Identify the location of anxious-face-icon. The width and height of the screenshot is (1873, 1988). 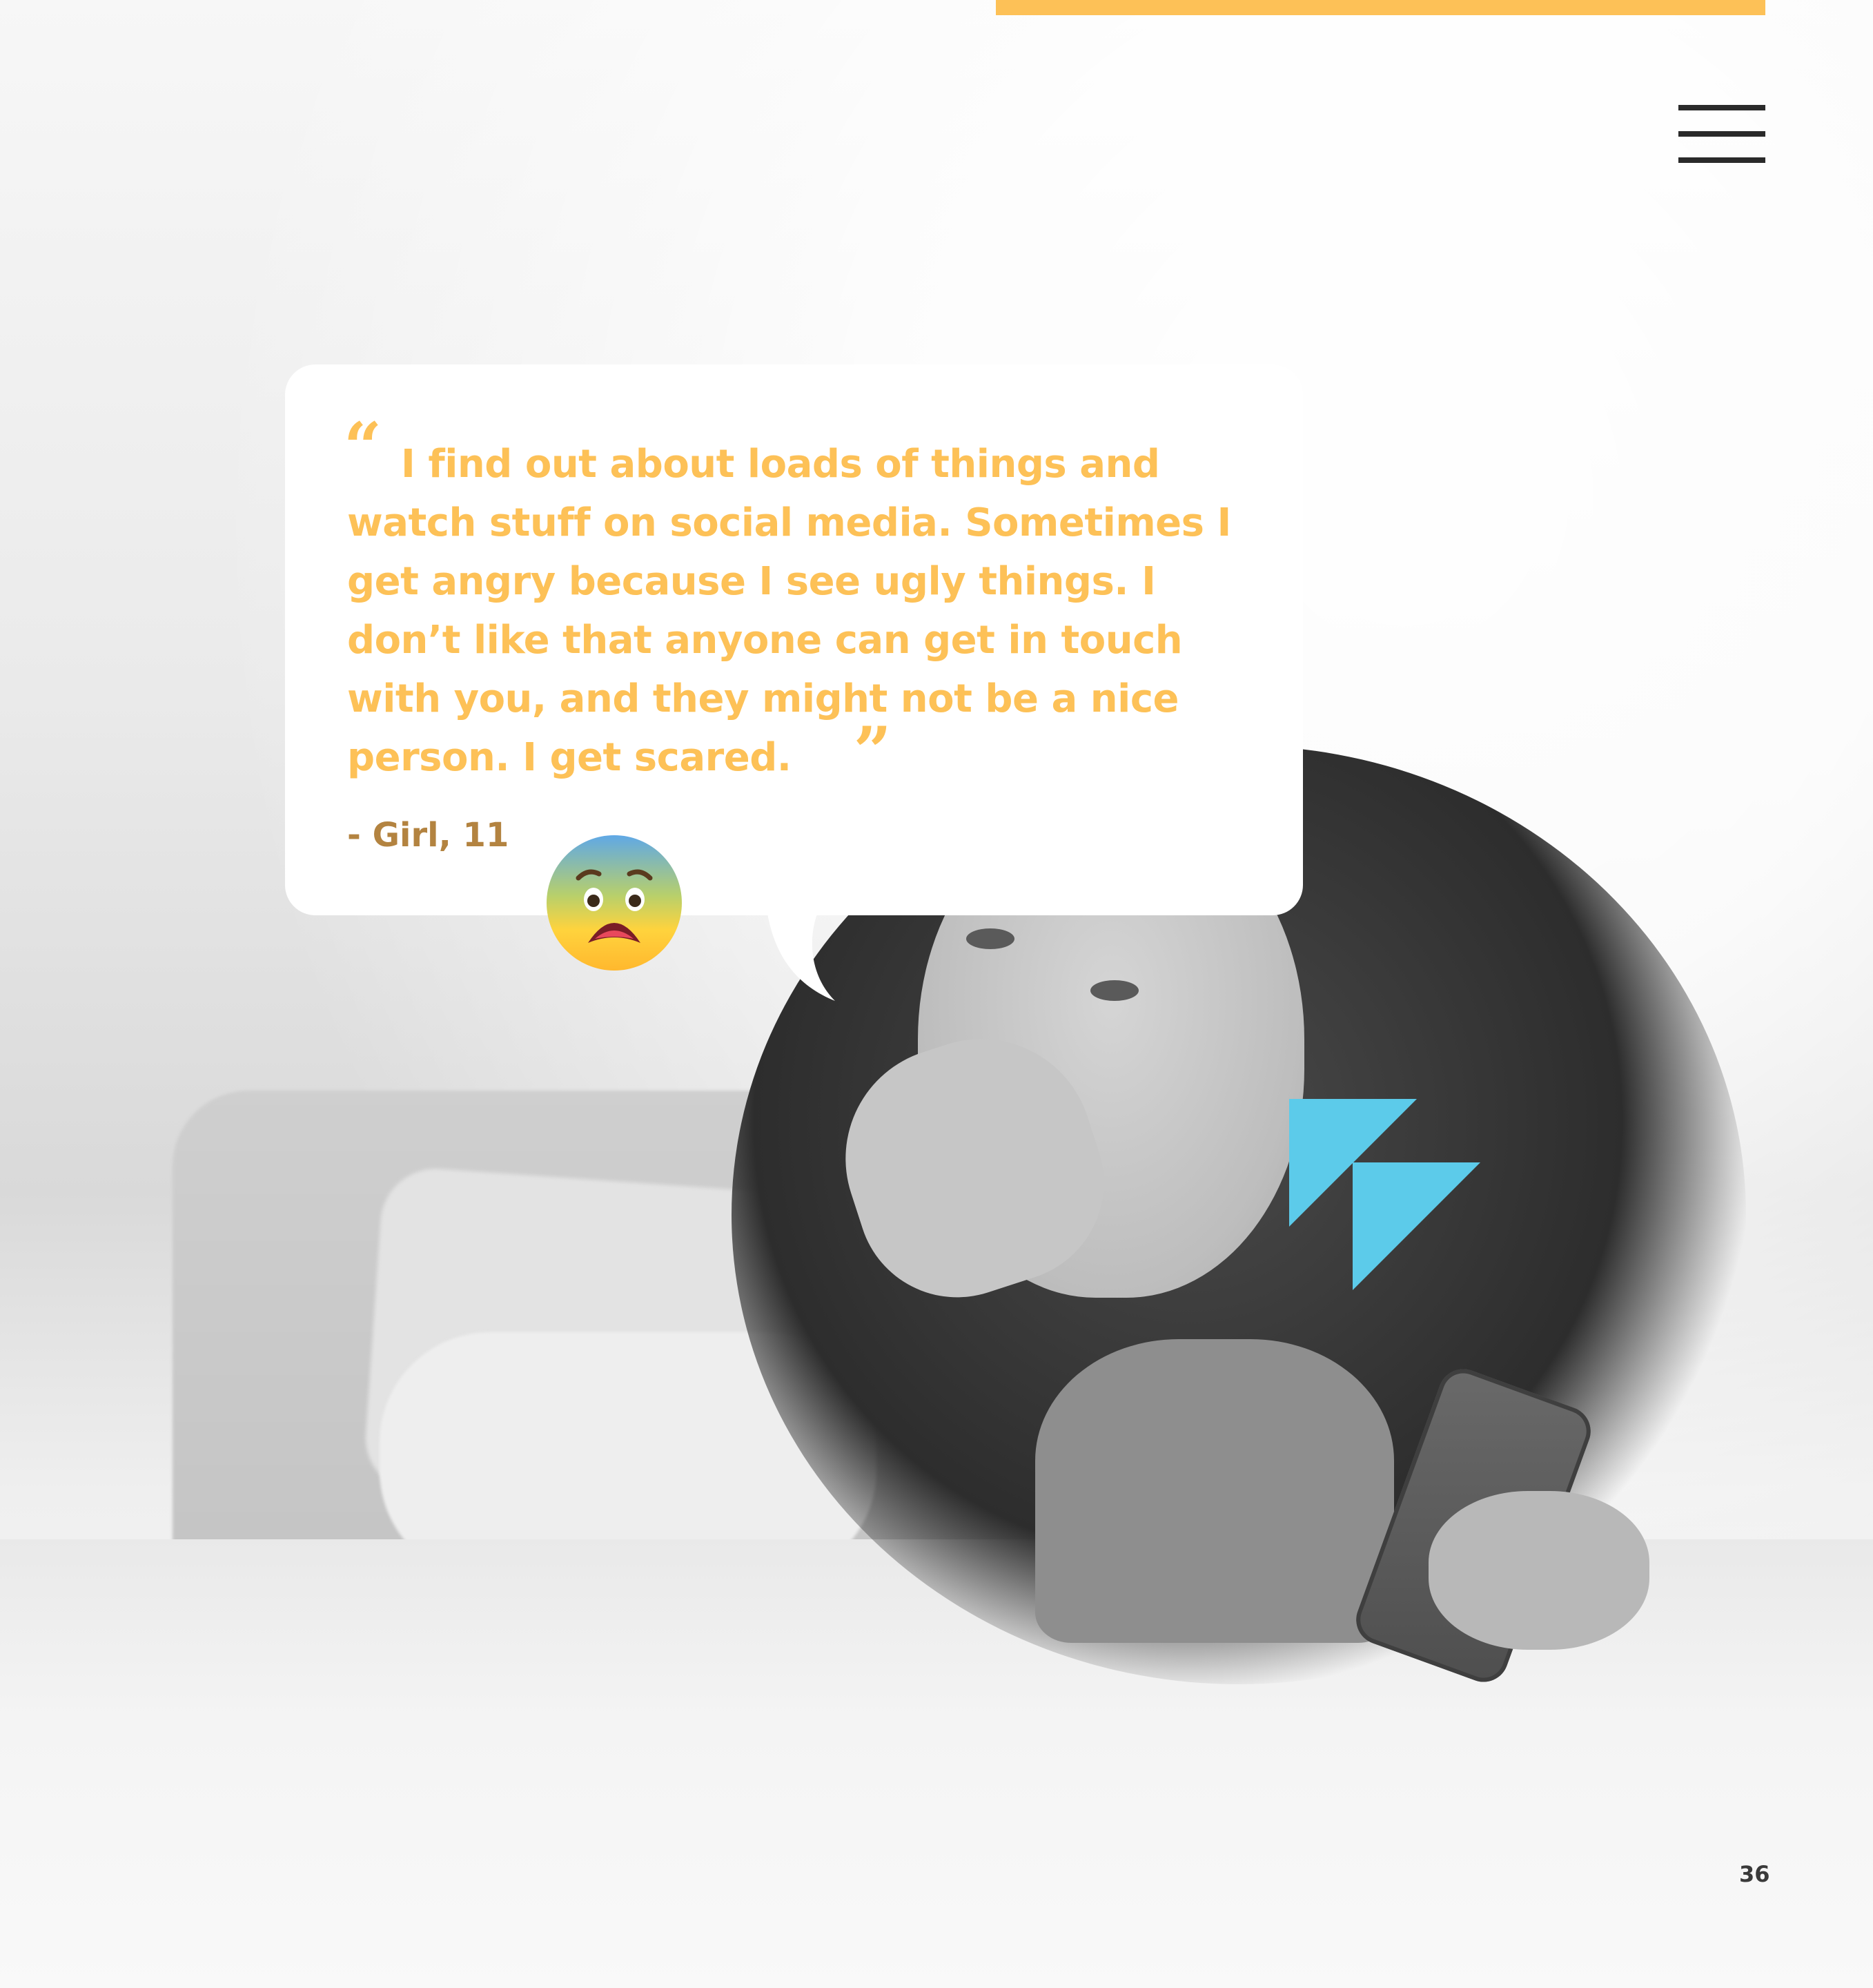
(615, 903).